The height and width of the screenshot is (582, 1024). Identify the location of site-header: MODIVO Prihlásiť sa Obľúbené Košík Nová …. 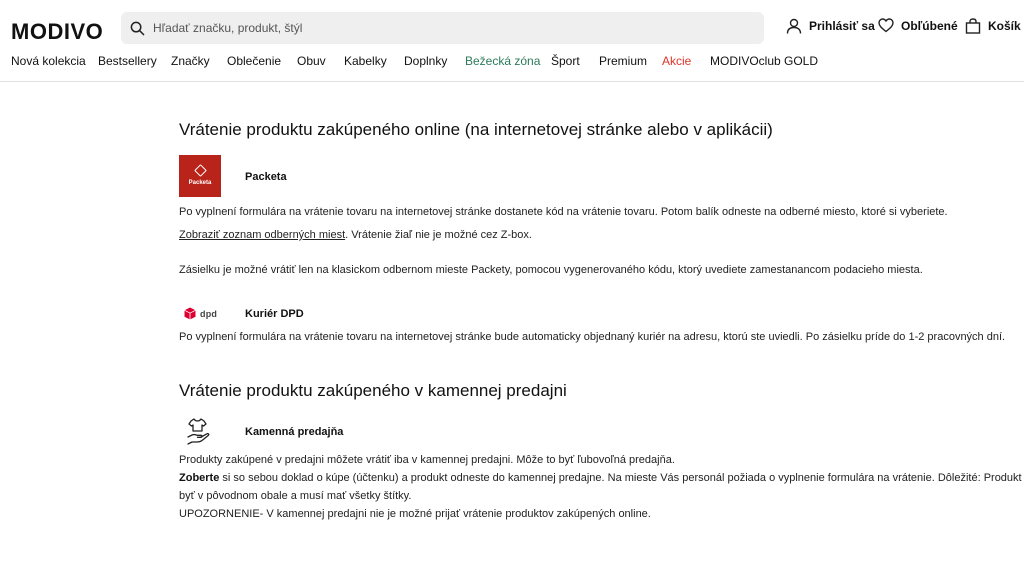
(512, 41).